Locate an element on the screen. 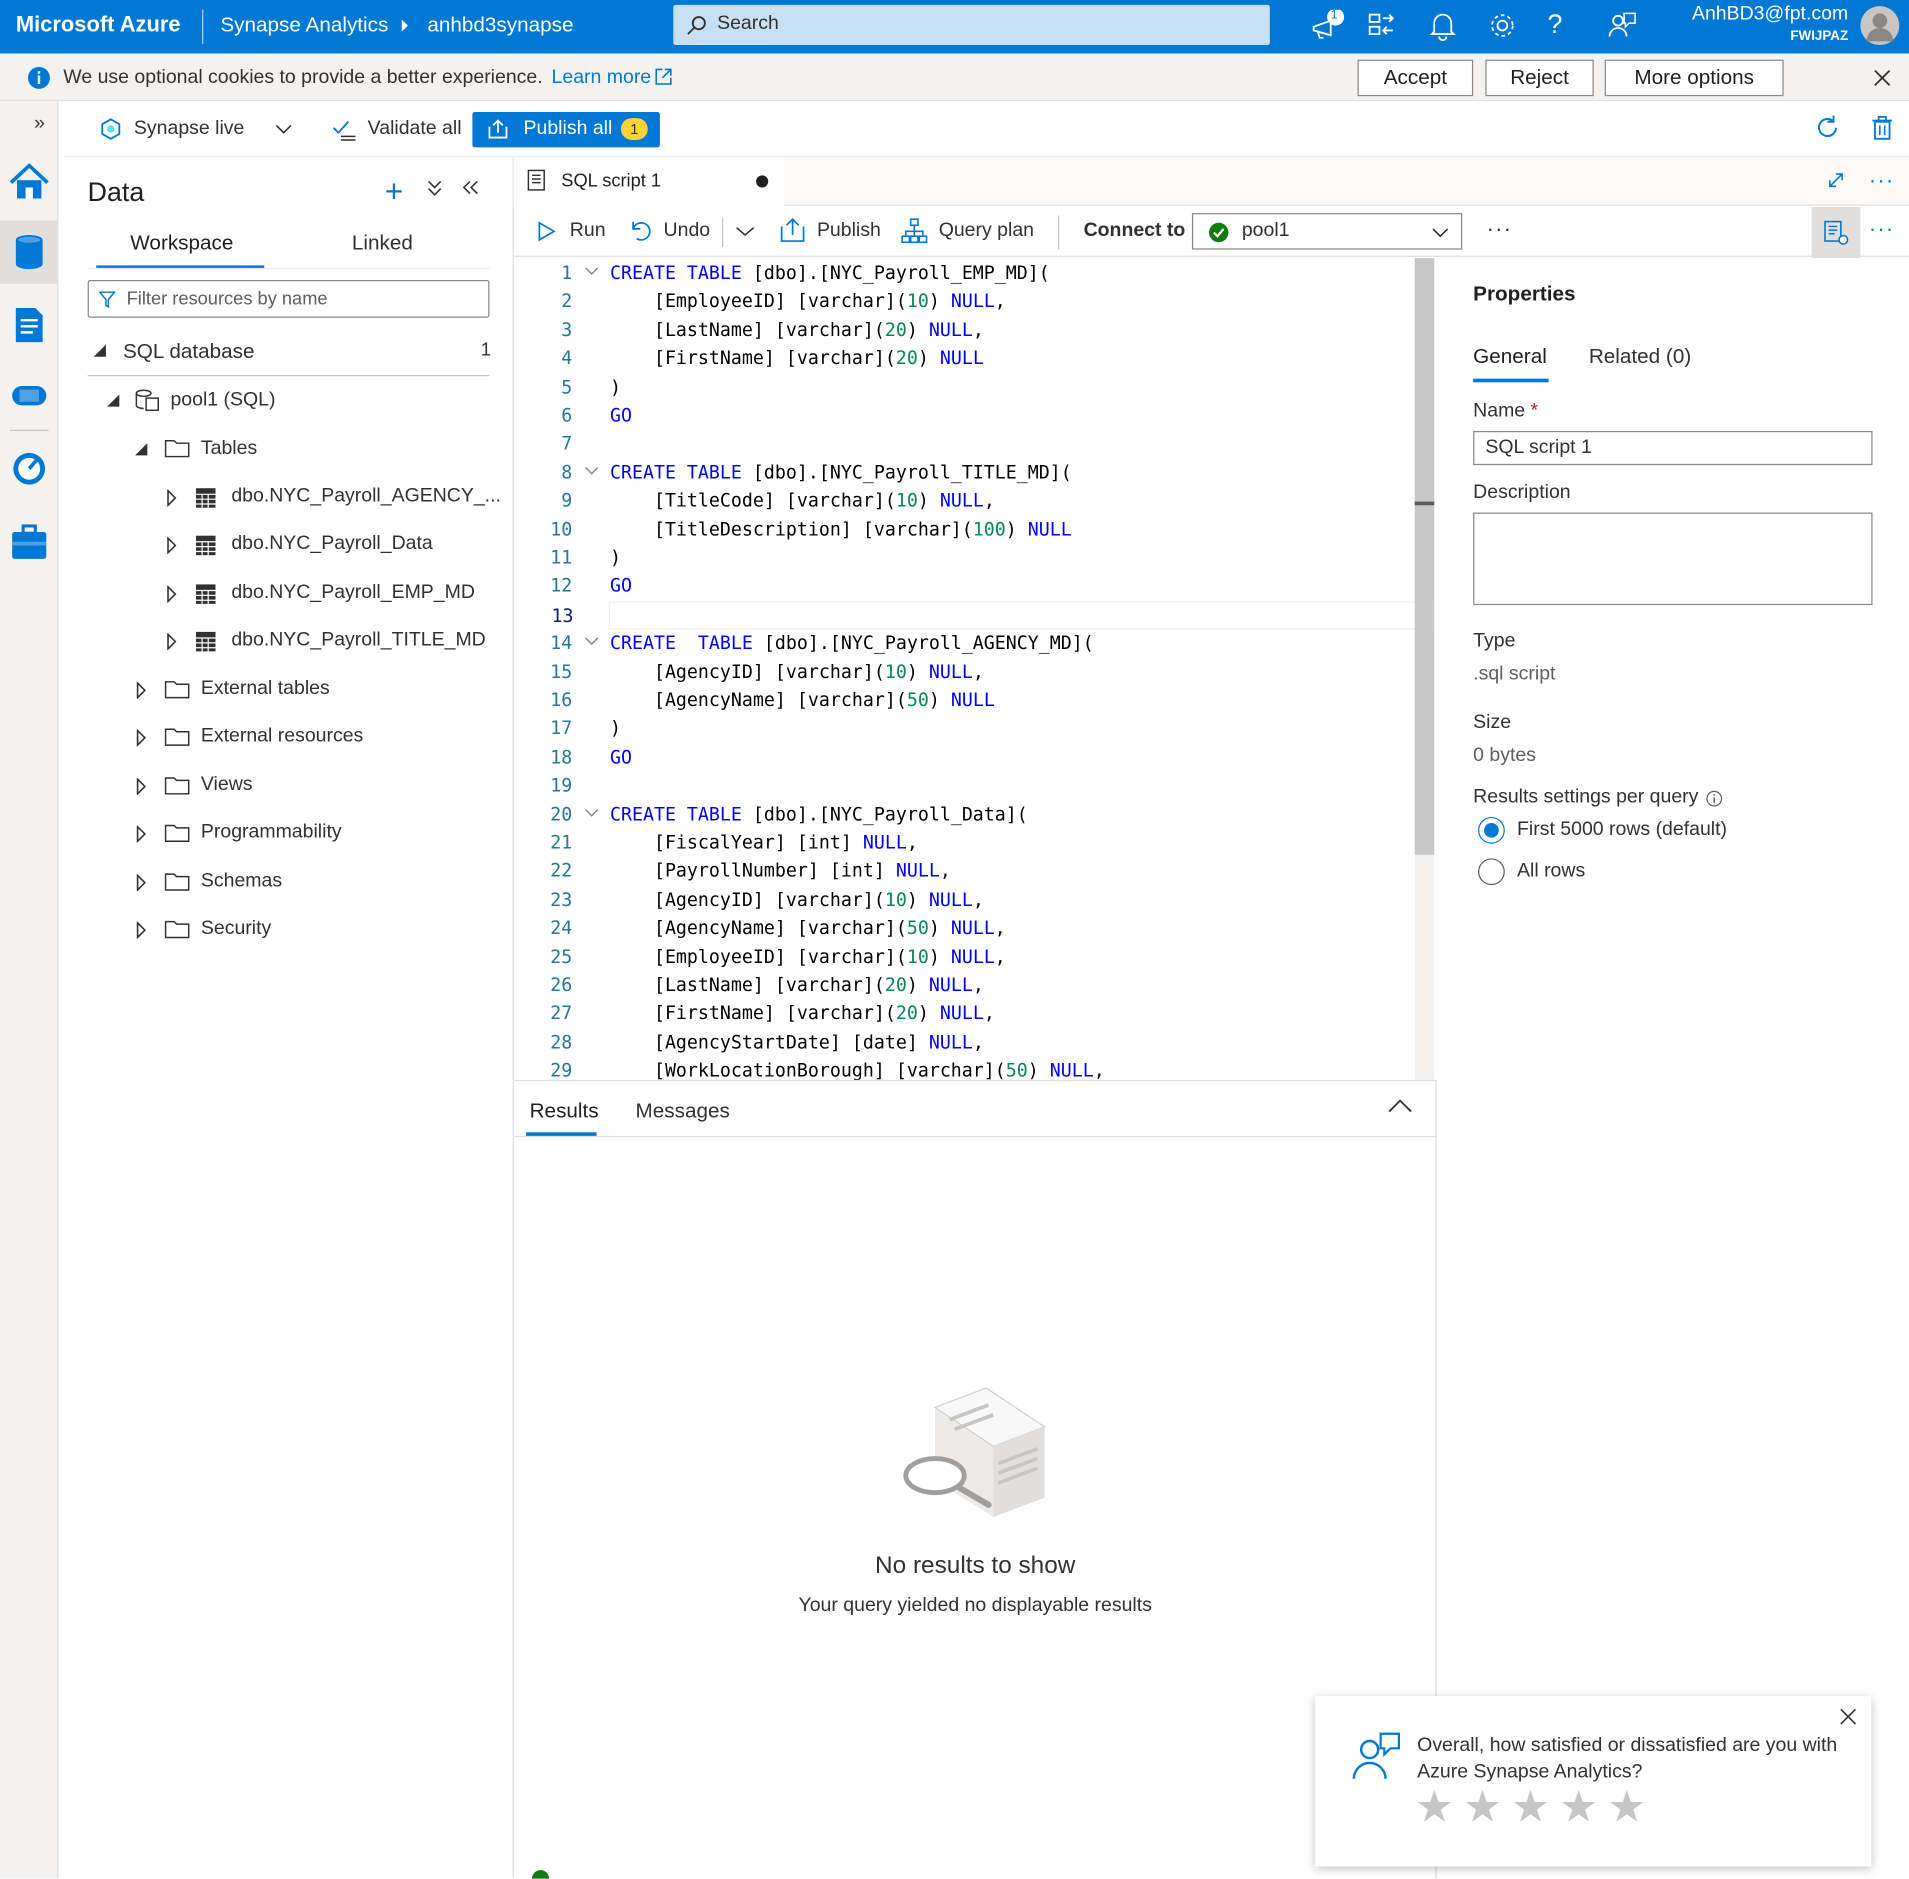 Image resolution: width=1909 pixels, height=1879 pixels. tree-folder-item: Schemas is located at coordinates (241, 881).